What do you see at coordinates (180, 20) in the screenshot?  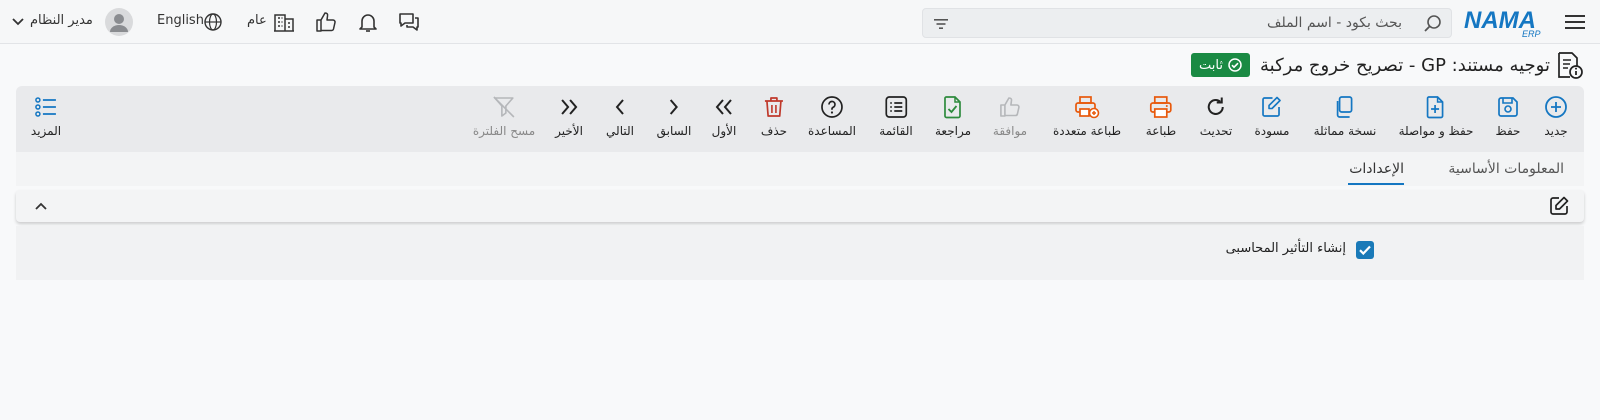 I see `language-switch: English` at bounding box center [180, 20].